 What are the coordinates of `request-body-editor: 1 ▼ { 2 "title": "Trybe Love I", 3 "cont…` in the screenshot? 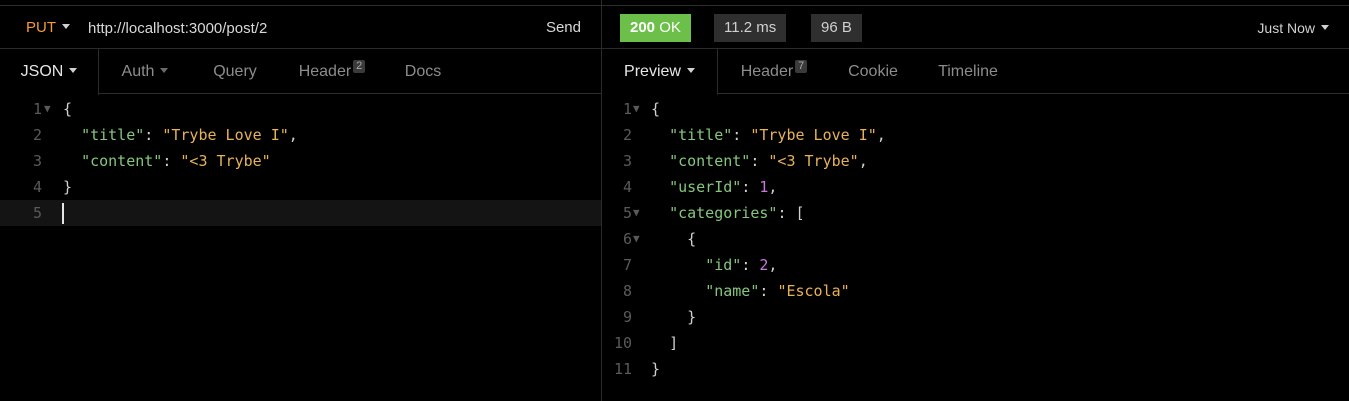 It's located at (300, 161).